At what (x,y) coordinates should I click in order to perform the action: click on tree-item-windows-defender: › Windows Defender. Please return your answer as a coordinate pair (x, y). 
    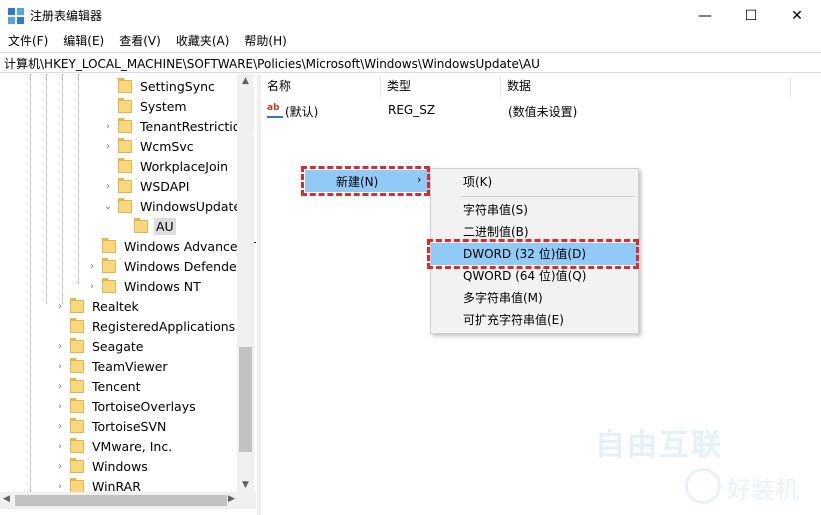
    Looking at the image, I should click on (165, 266).